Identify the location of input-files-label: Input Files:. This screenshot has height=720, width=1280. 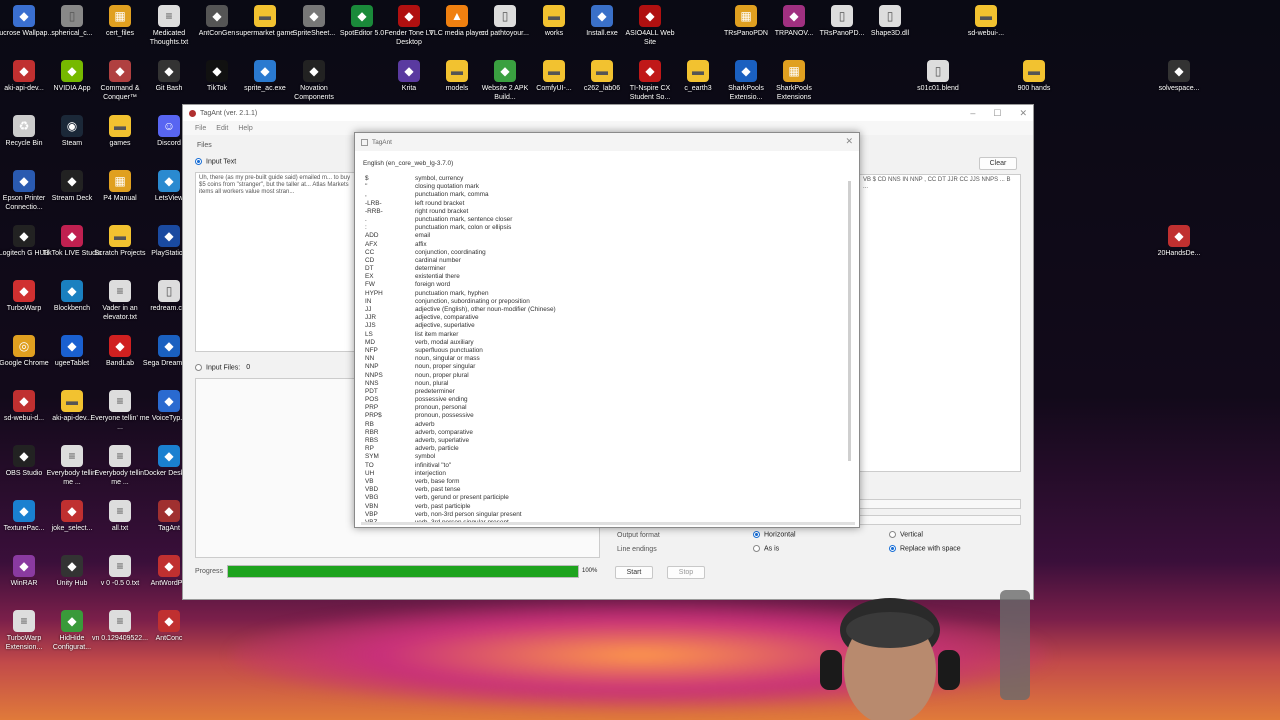
(223, 368).